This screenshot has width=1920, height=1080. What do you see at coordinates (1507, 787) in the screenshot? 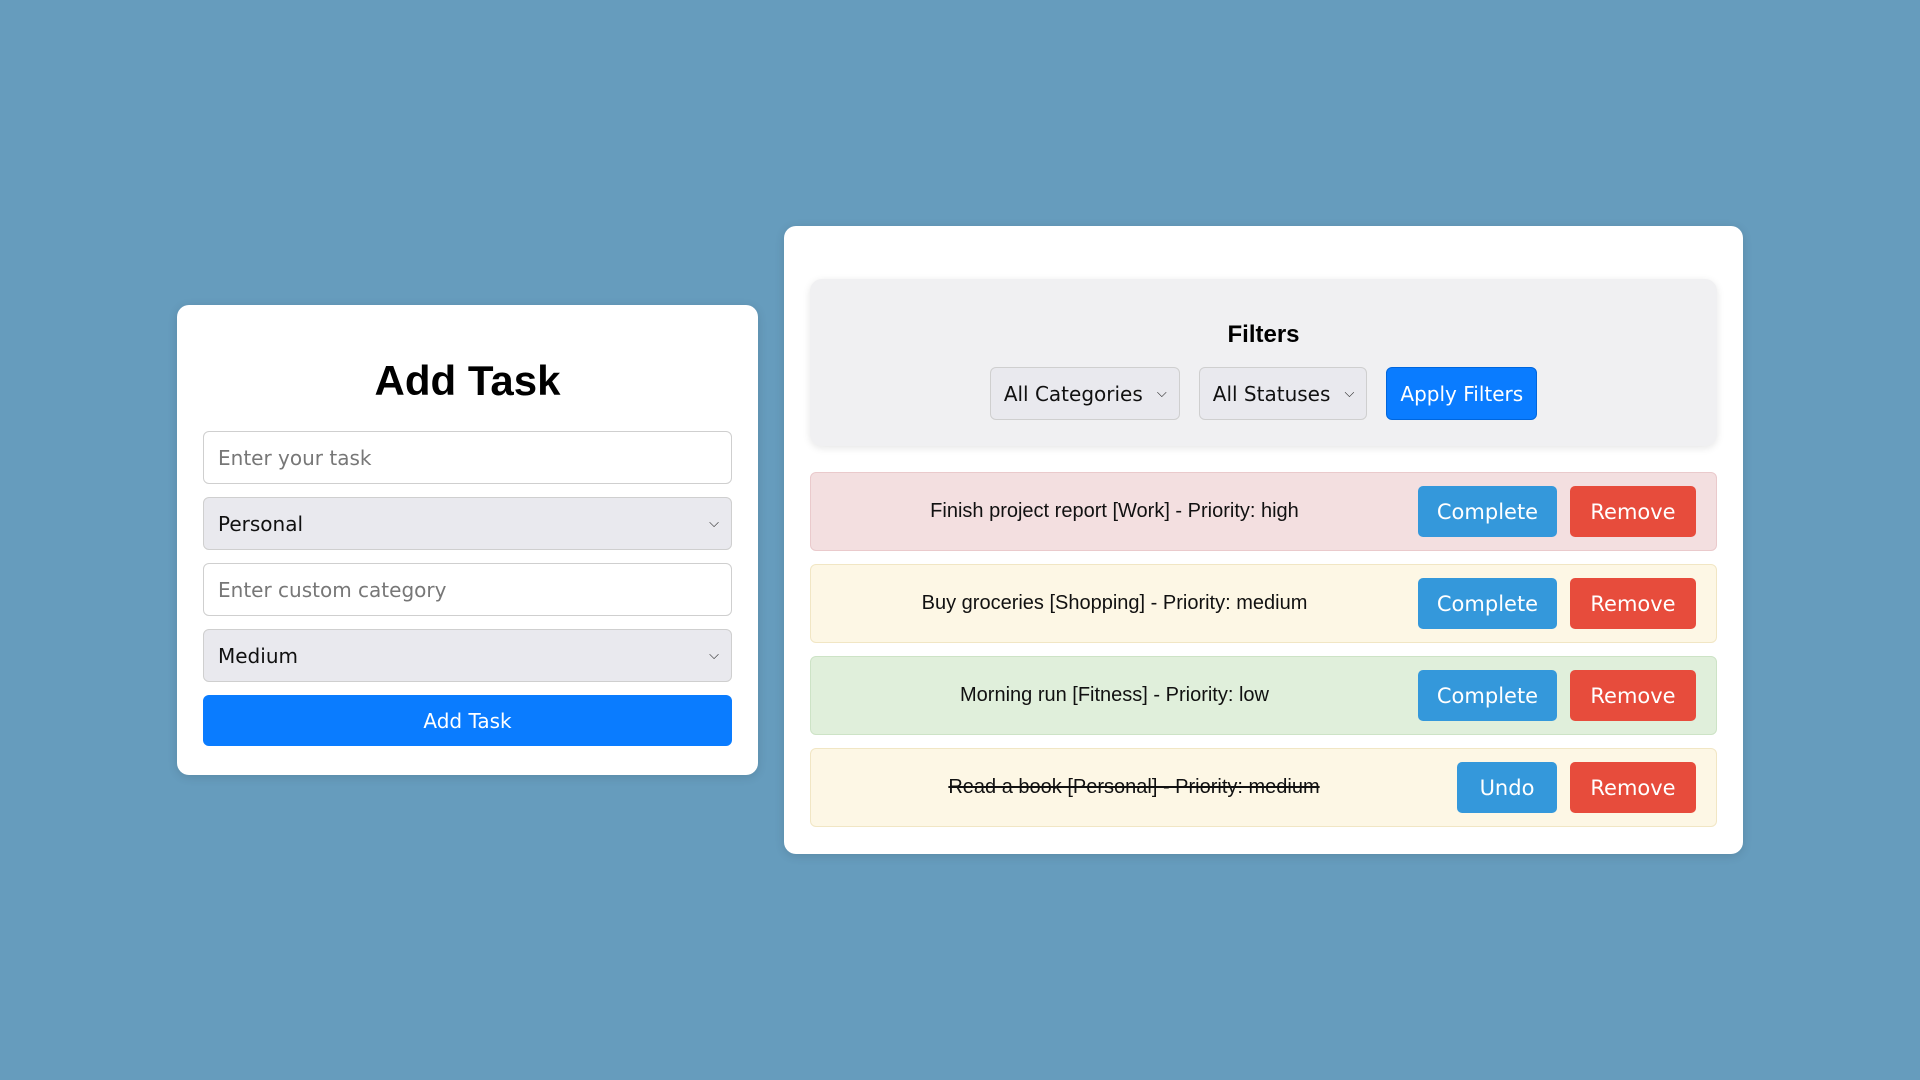
I see `undo-button: Undo` at bounding box center [1507, 787].